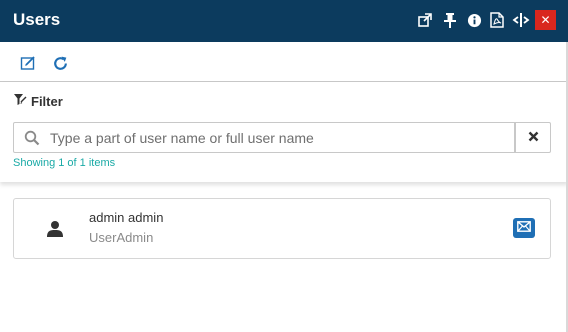 The width and height of the screenshot is (568, 332). I want to click on clear-search-button, so click(533, 137).